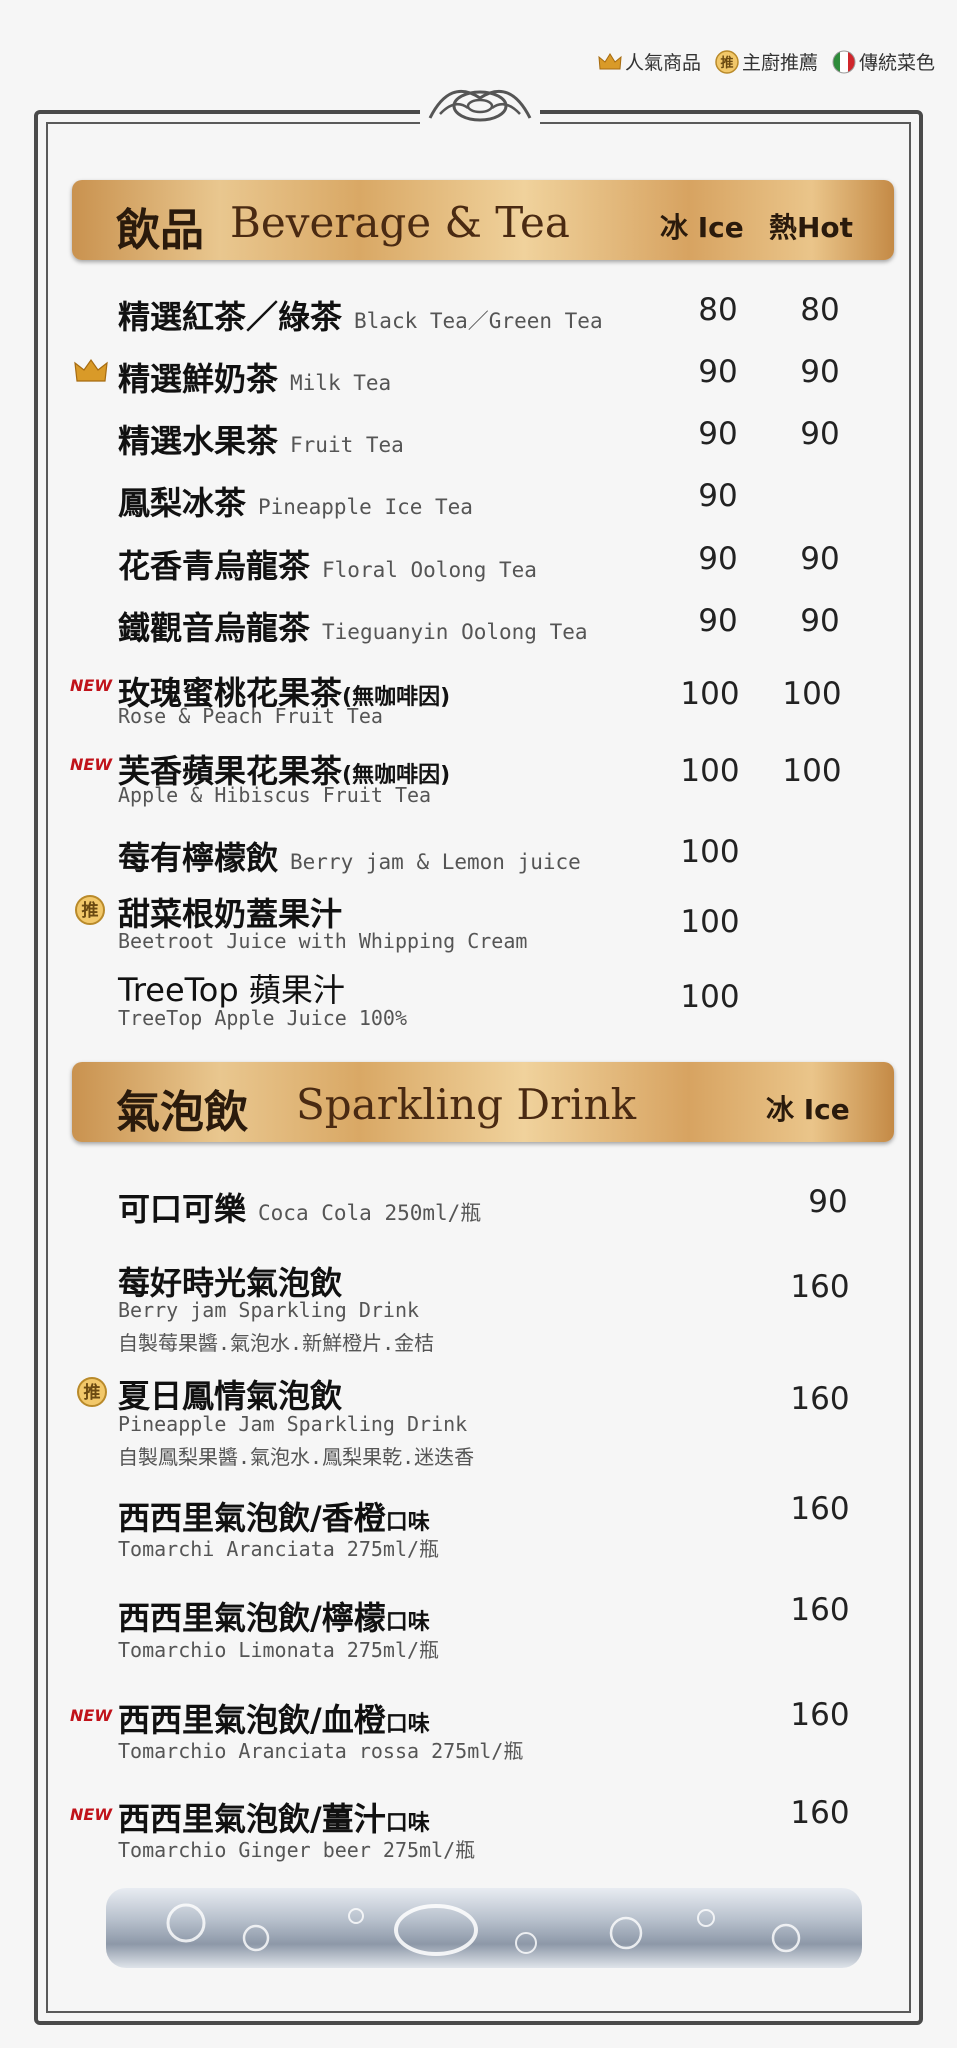 The width and height of the screenshot is (957, 2048). Describe the element at coordinates (275, 795) in the screenshot. I see `item-subtitle: Apple & Hibiscus Fruit Tea` at that location.